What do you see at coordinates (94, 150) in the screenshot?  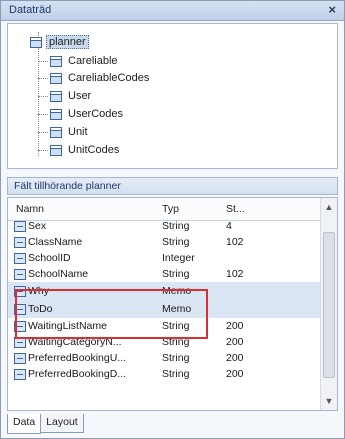 I see `tree-item-label: UnitCodes` at bounding box center [94, 150].